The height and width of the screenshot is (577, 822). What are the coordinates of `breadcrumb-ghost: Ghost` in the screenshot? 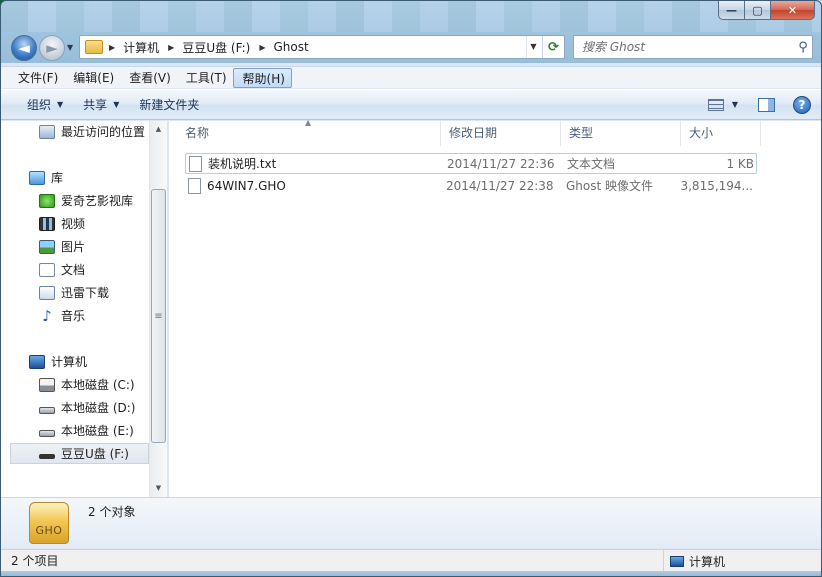 It's located at (290, 47).